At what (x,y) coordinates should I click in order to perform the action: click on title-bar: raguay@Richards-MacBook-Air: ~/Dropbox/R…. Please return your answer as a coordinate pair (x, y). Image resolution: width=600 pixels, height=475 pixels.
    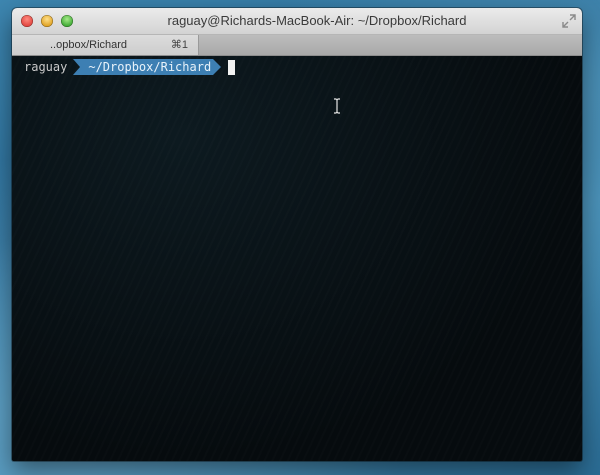
    Looking at the image, I should click on (297, 21).